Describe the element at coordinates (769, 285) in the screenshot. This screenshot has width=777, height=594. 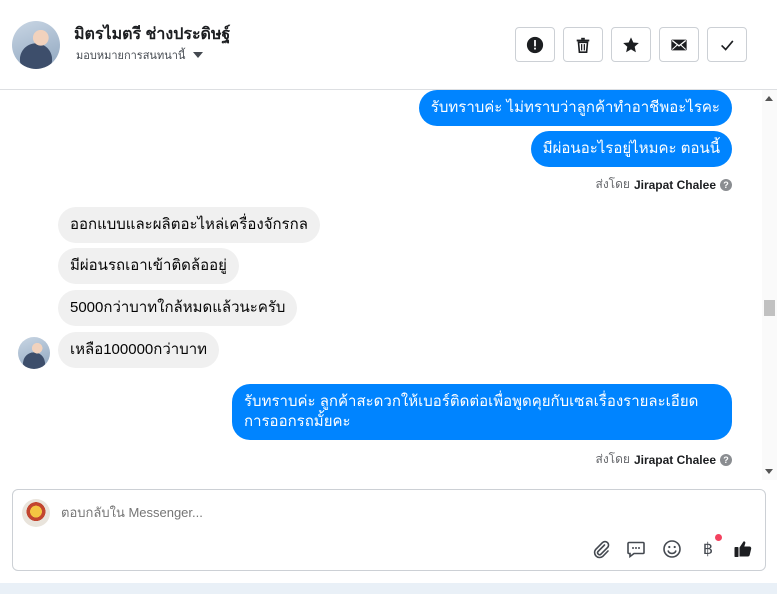
I see `scrollbar` at that location.